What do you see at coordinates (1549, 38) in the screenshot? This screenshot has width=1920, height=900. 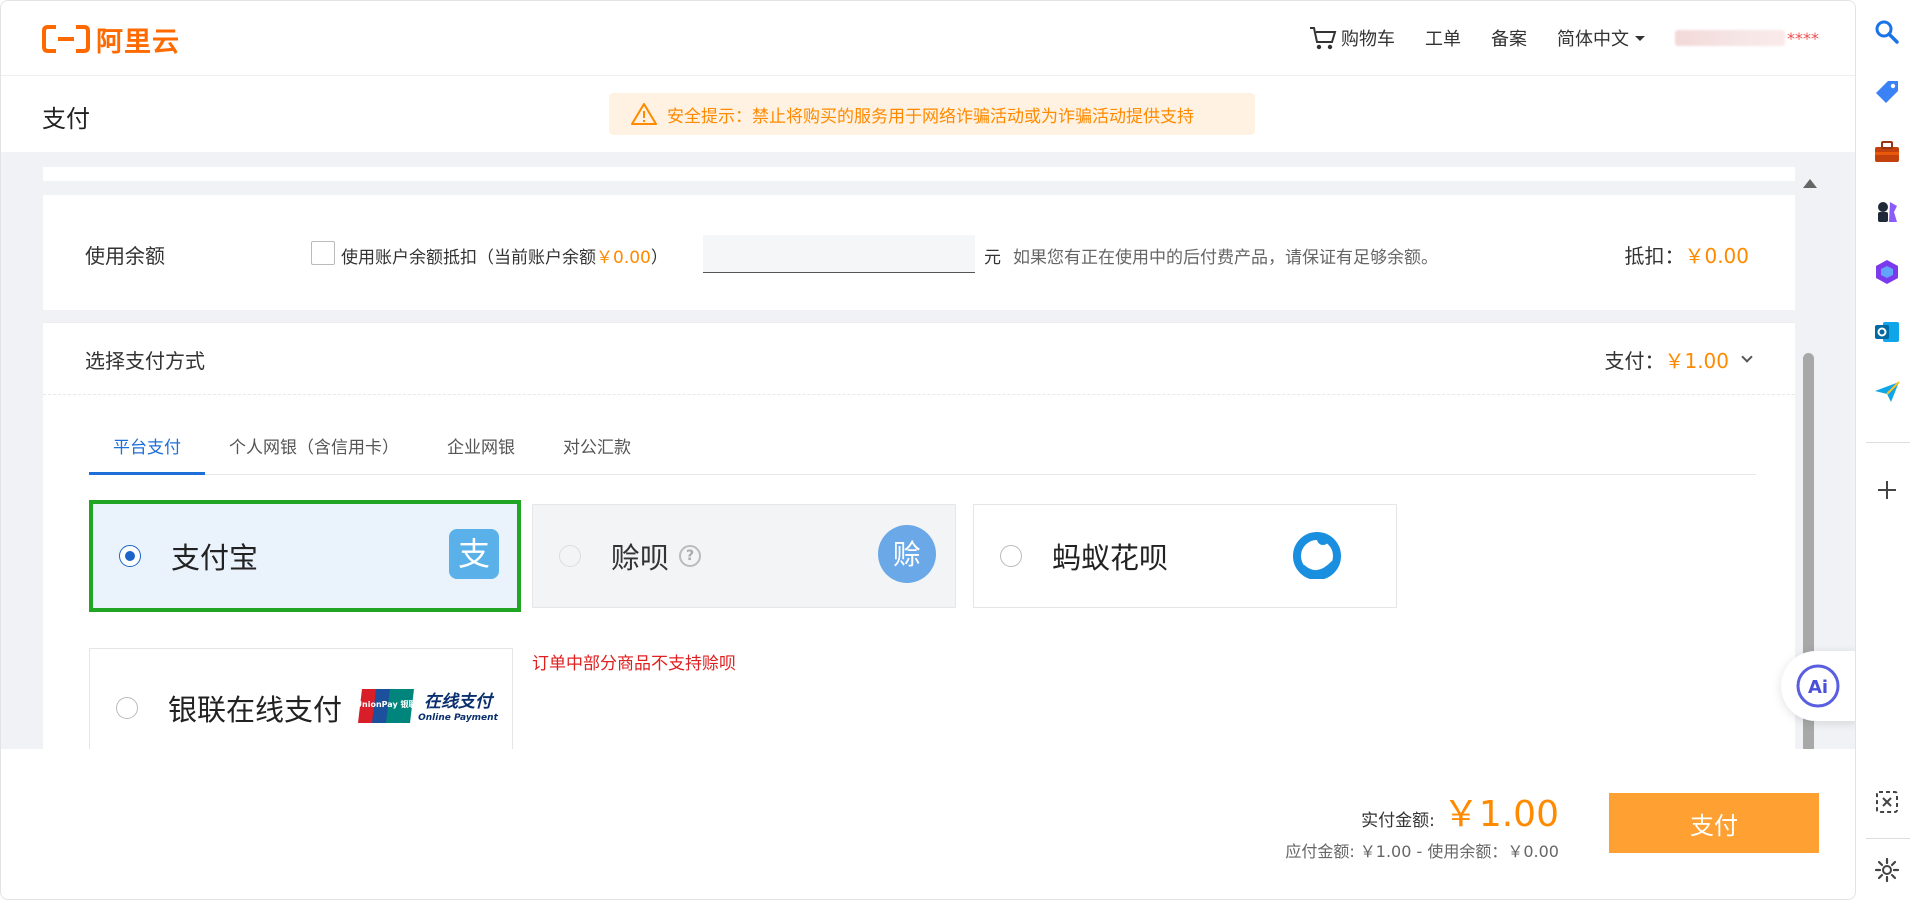 I see `top-nav: 购物车 工单 备案 简体中文 ****` at bounding box center [1549, 38].